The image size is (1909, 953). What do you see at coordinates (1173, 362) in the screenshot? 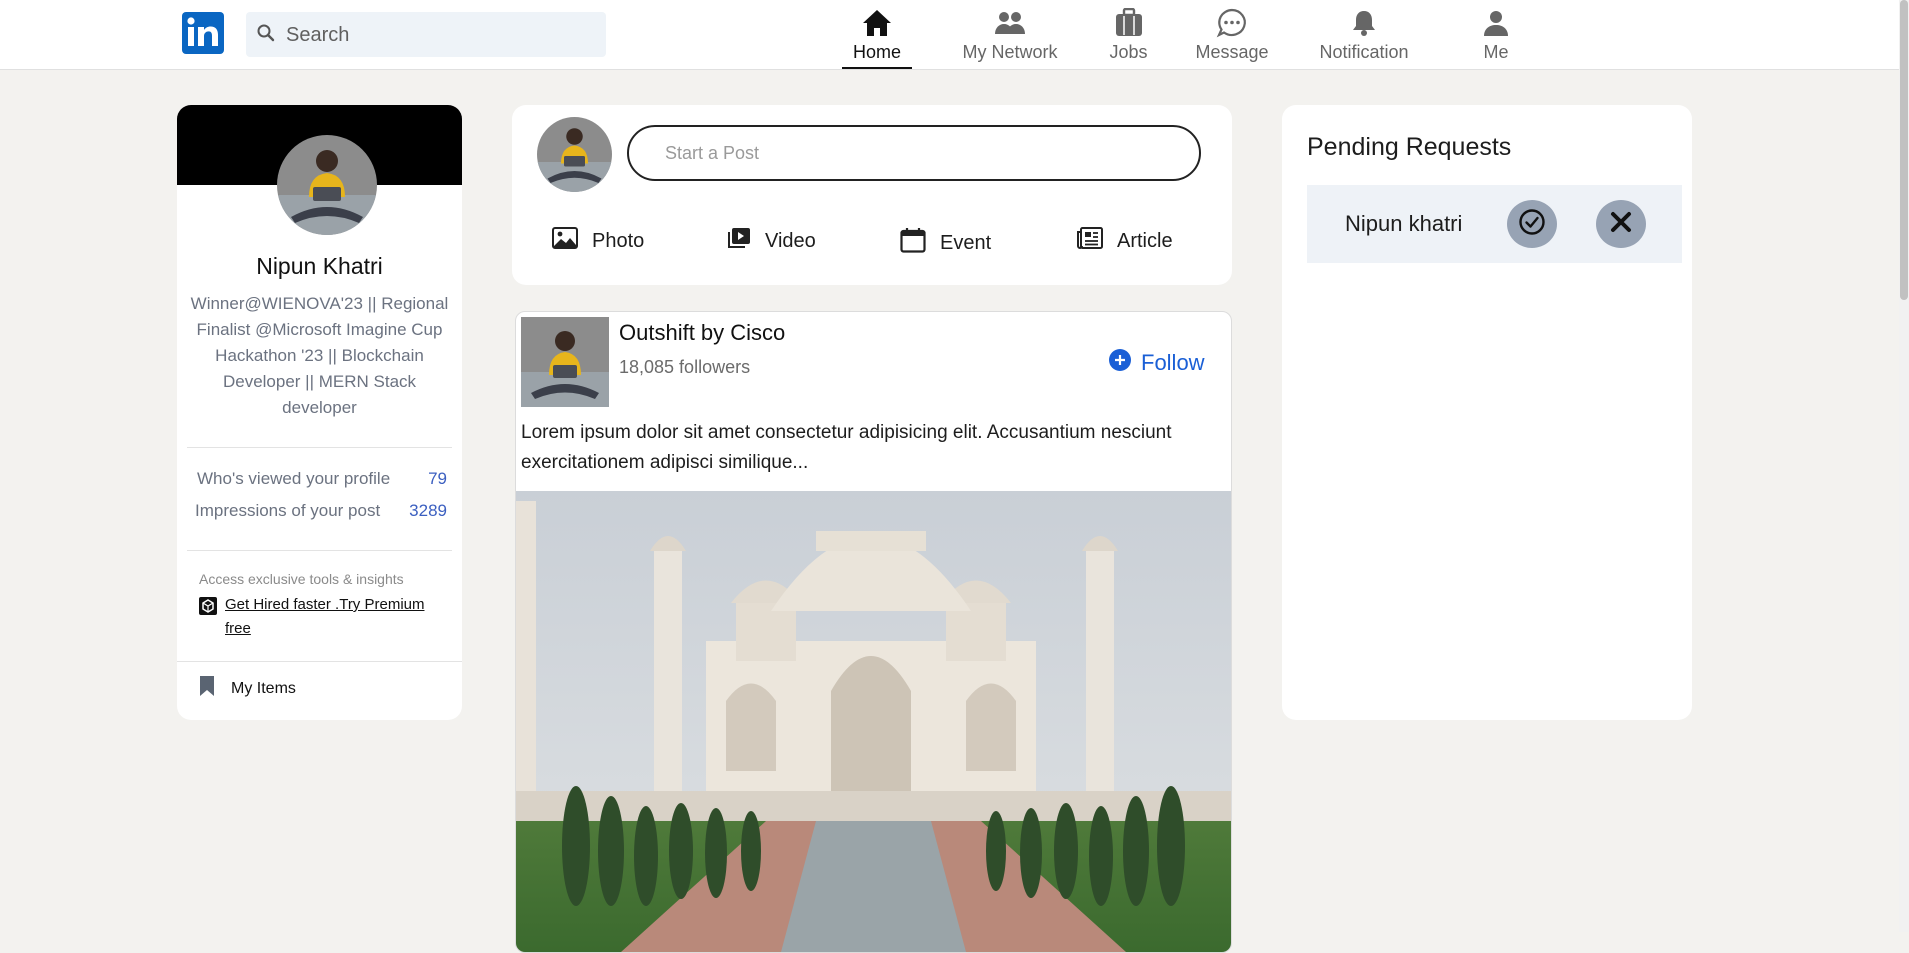
I see `follow-label: Follow` at bounding box center [1173, 362].